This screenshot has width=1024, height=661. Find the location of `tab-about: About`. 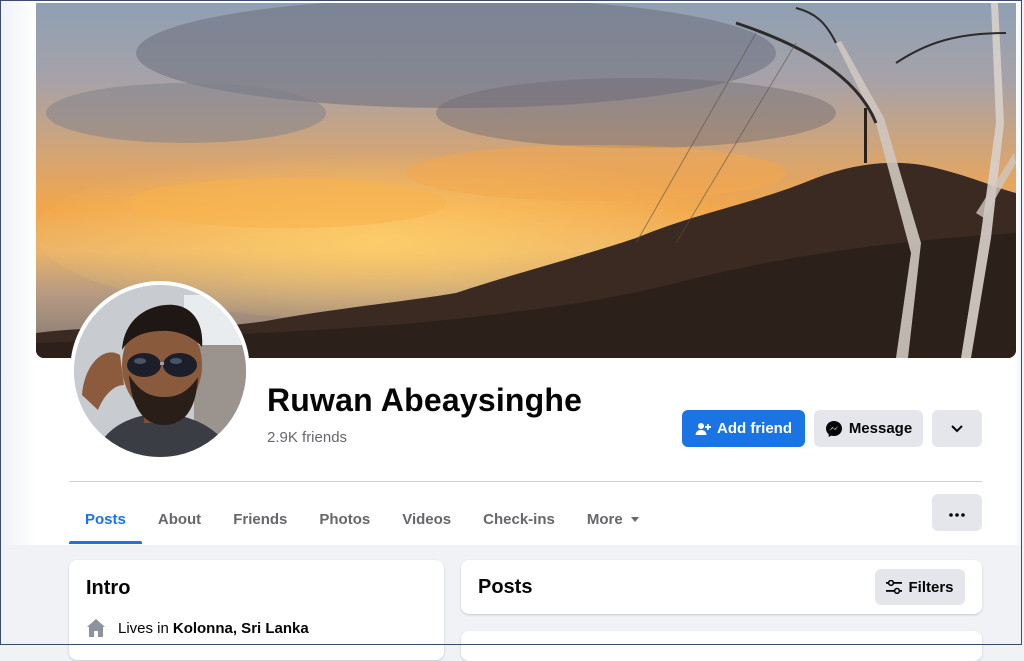

tab-about: About is located at coordinates (179, 519).